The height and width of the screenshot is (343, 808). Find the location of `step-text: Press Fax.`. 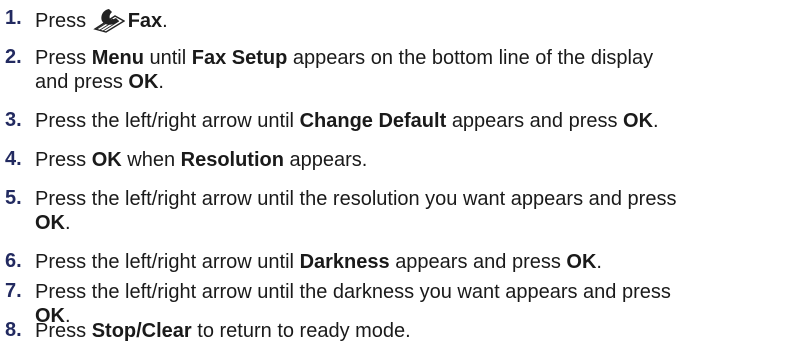

step-text: Press Fax. is located at coordinates (101, 20).